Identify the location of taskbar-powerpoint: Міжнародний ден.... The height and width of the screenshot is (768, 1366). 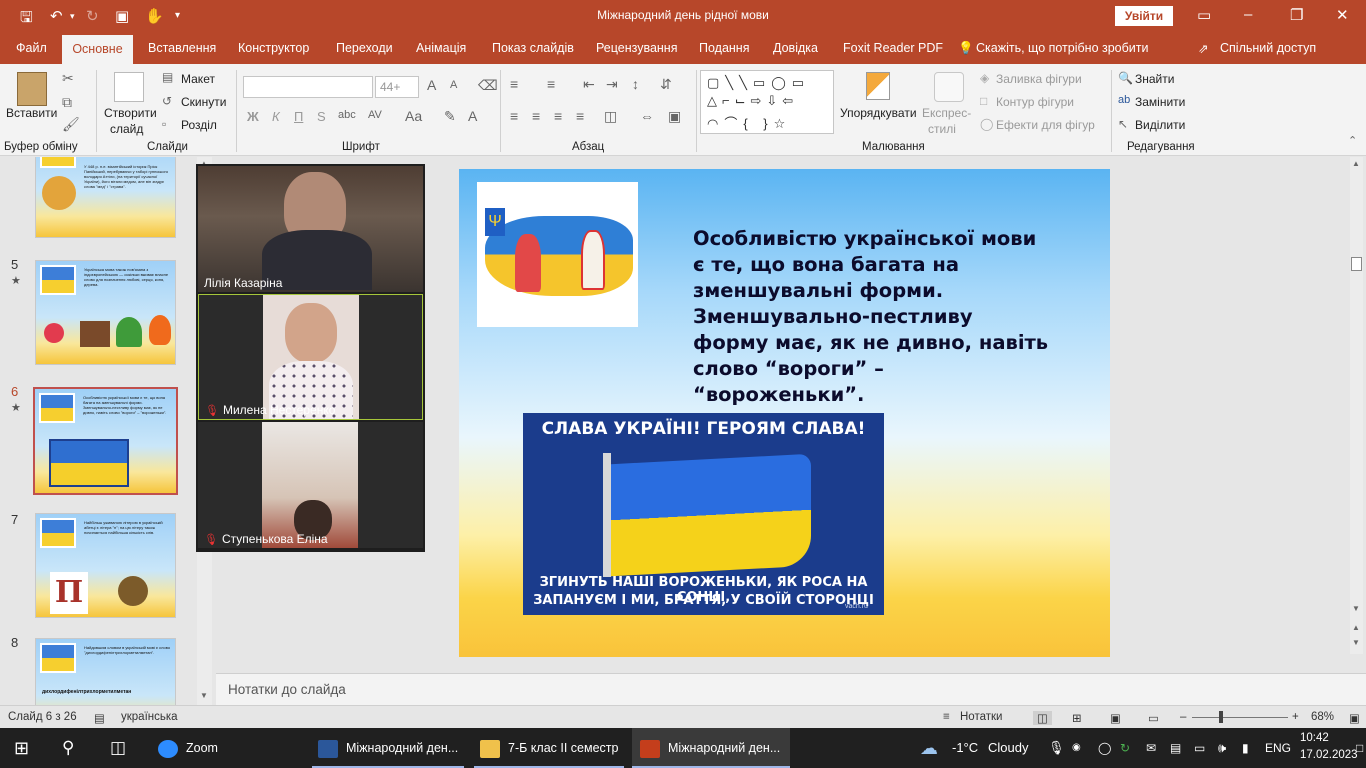
(711, 748).